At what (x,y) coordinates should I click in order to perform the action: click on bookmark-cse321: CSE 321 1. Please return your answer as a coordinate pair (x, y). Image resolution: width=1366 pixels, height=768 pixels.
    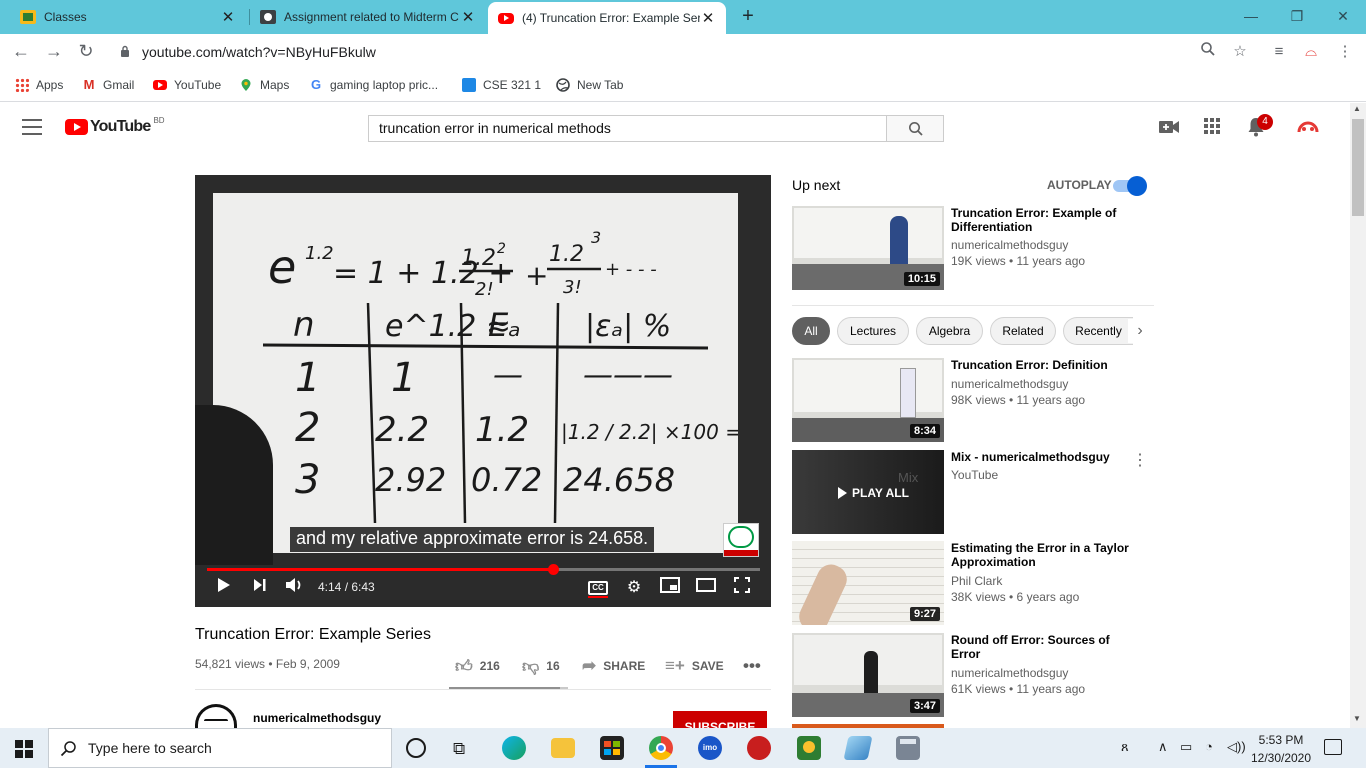
    Looking at the image, I should click on (501, 85).